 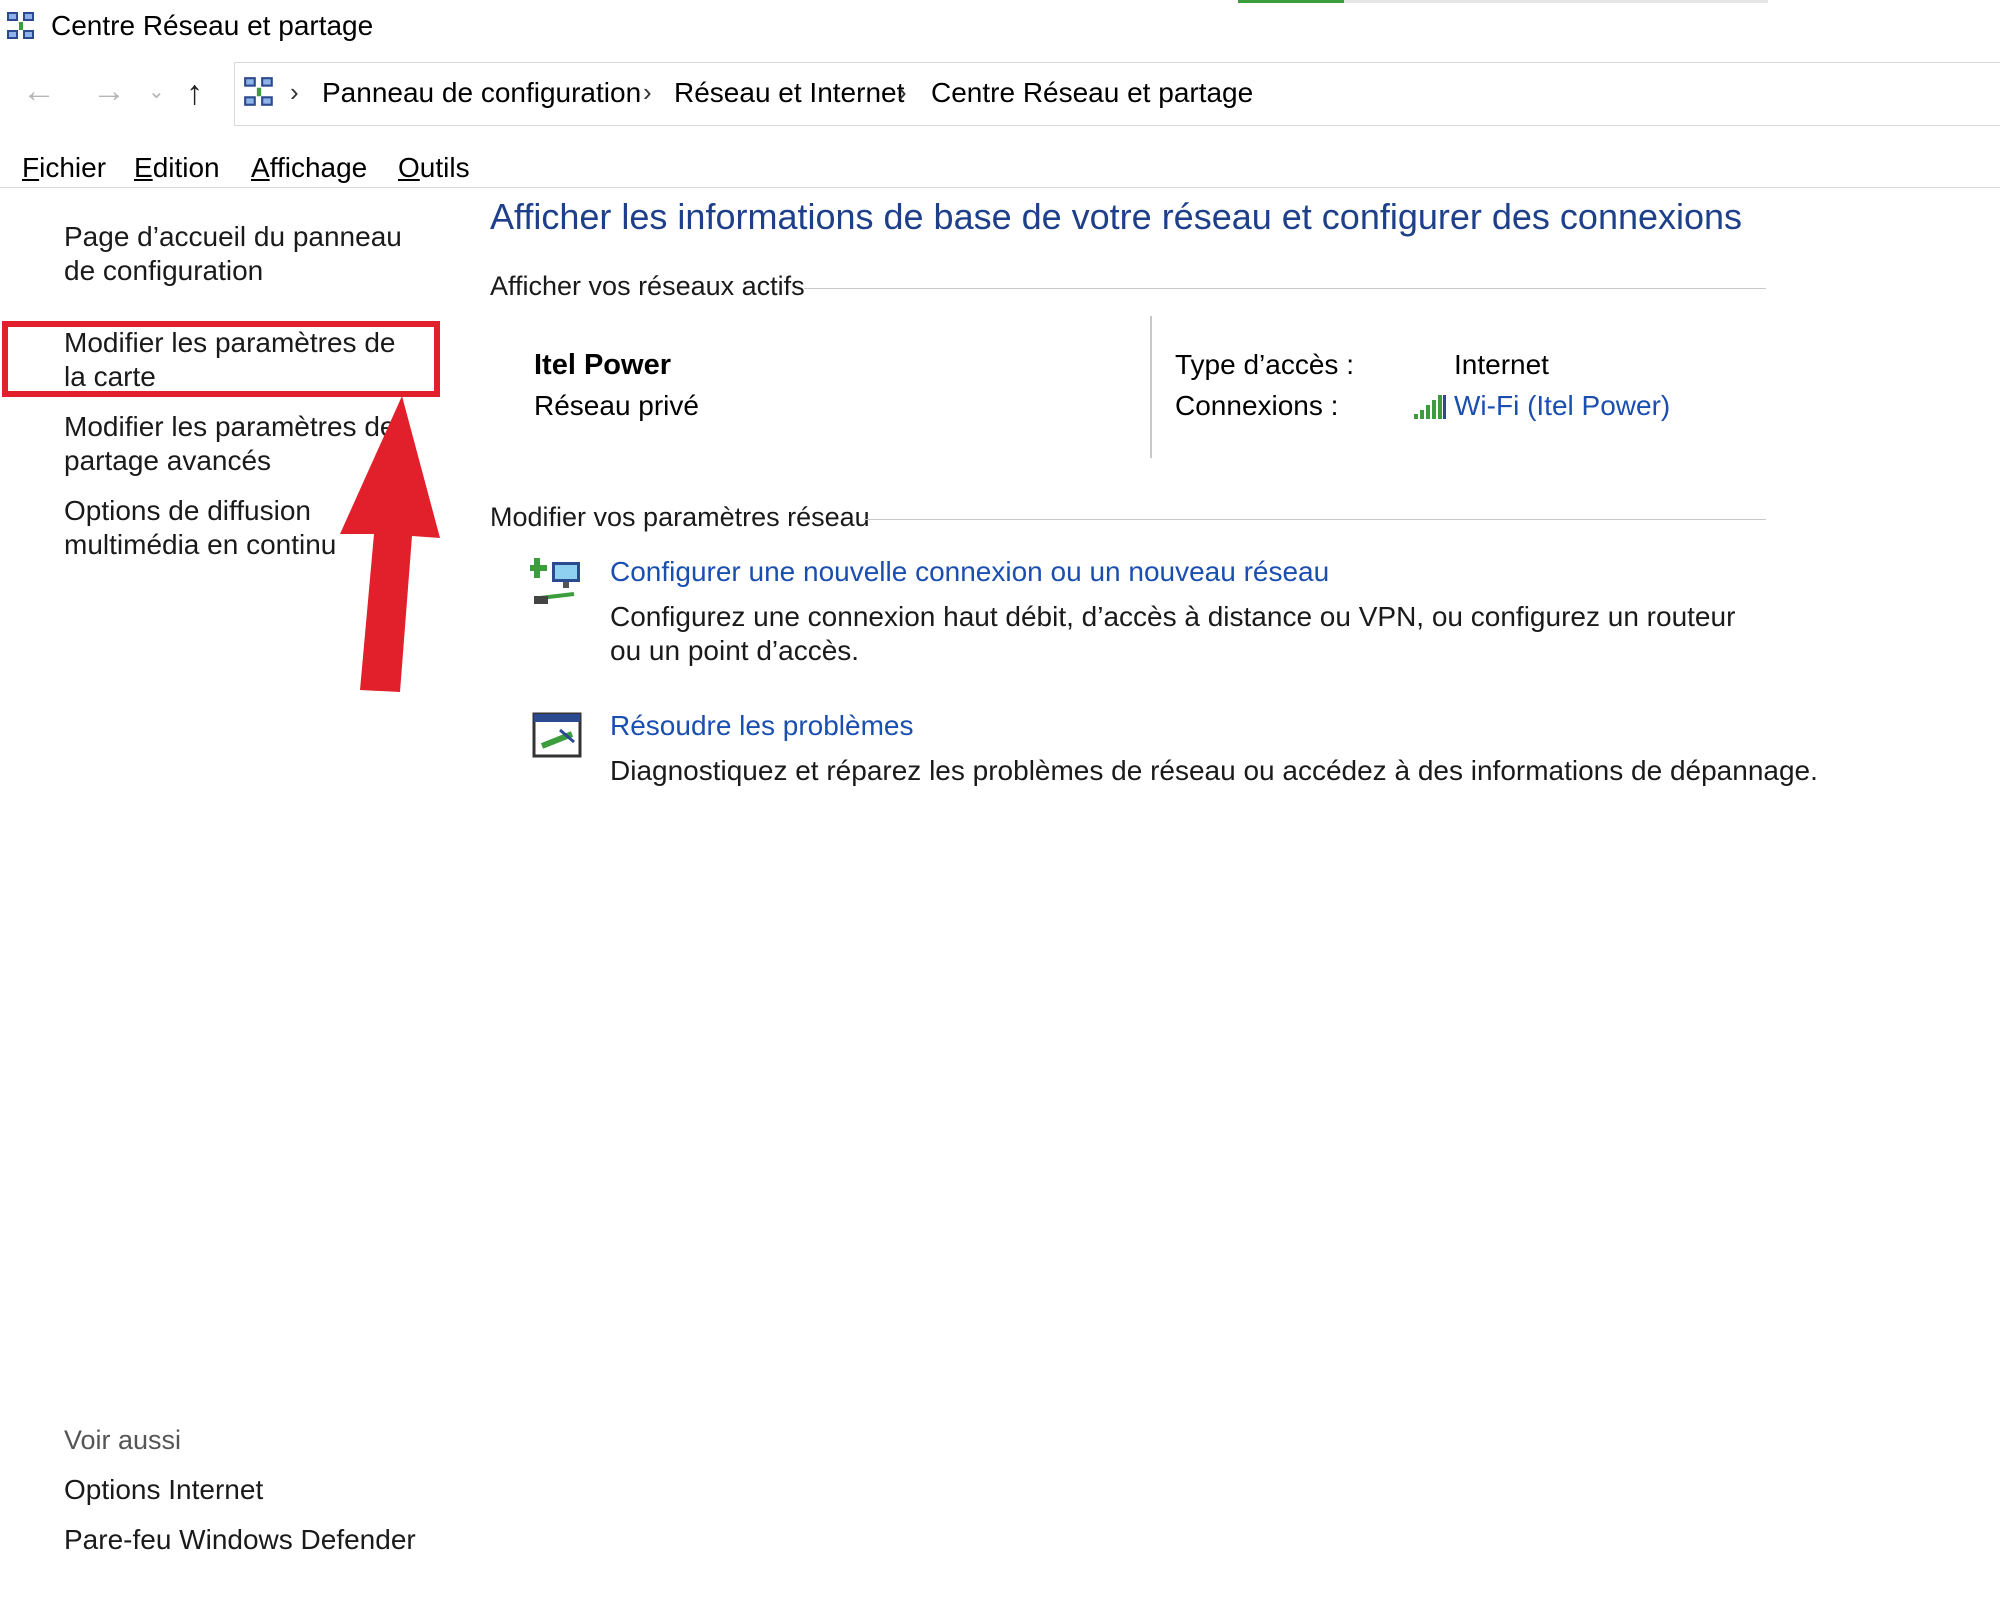 I want to click on see-also-heading: Voir aussi, so click(x=123, y=1440).